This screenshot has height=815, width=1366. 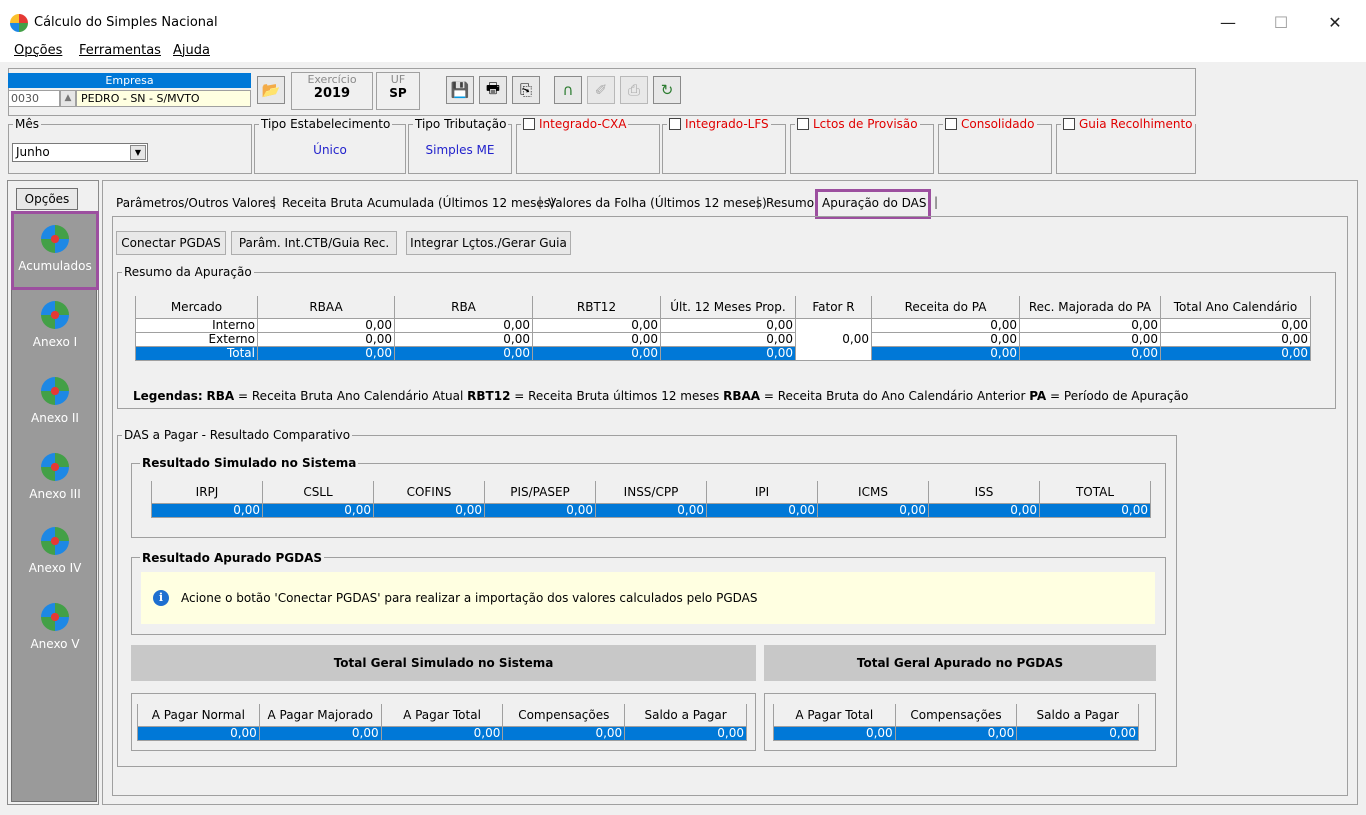 I want to click on tab-valores-folha: Valores da Folha (Últimos 12 meses), so click(x=657, y=203).